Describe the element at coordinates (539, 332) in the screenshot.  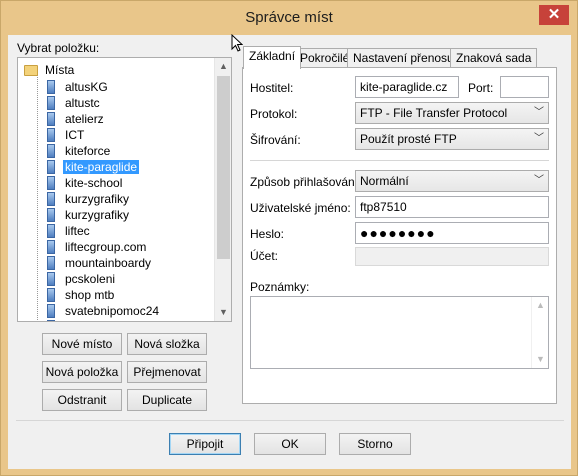
I see `notes-scrollbar: ▲ ▼` at that location.